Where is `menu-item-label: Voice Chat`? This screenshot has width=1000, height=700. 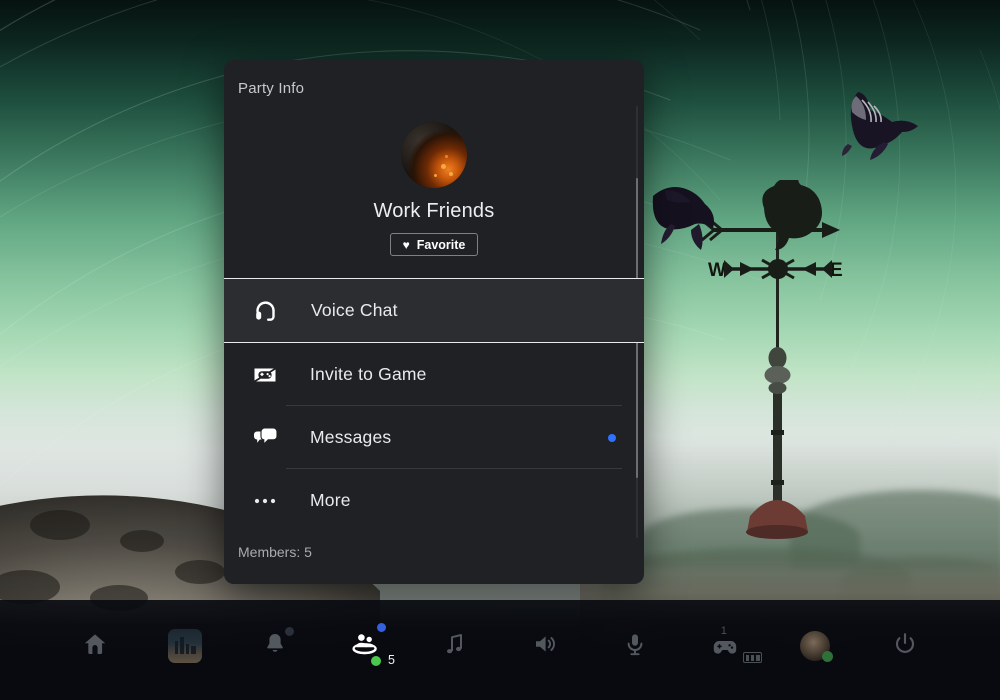 menu-item-label: Voice Chat is located at coordinates (354, 310).